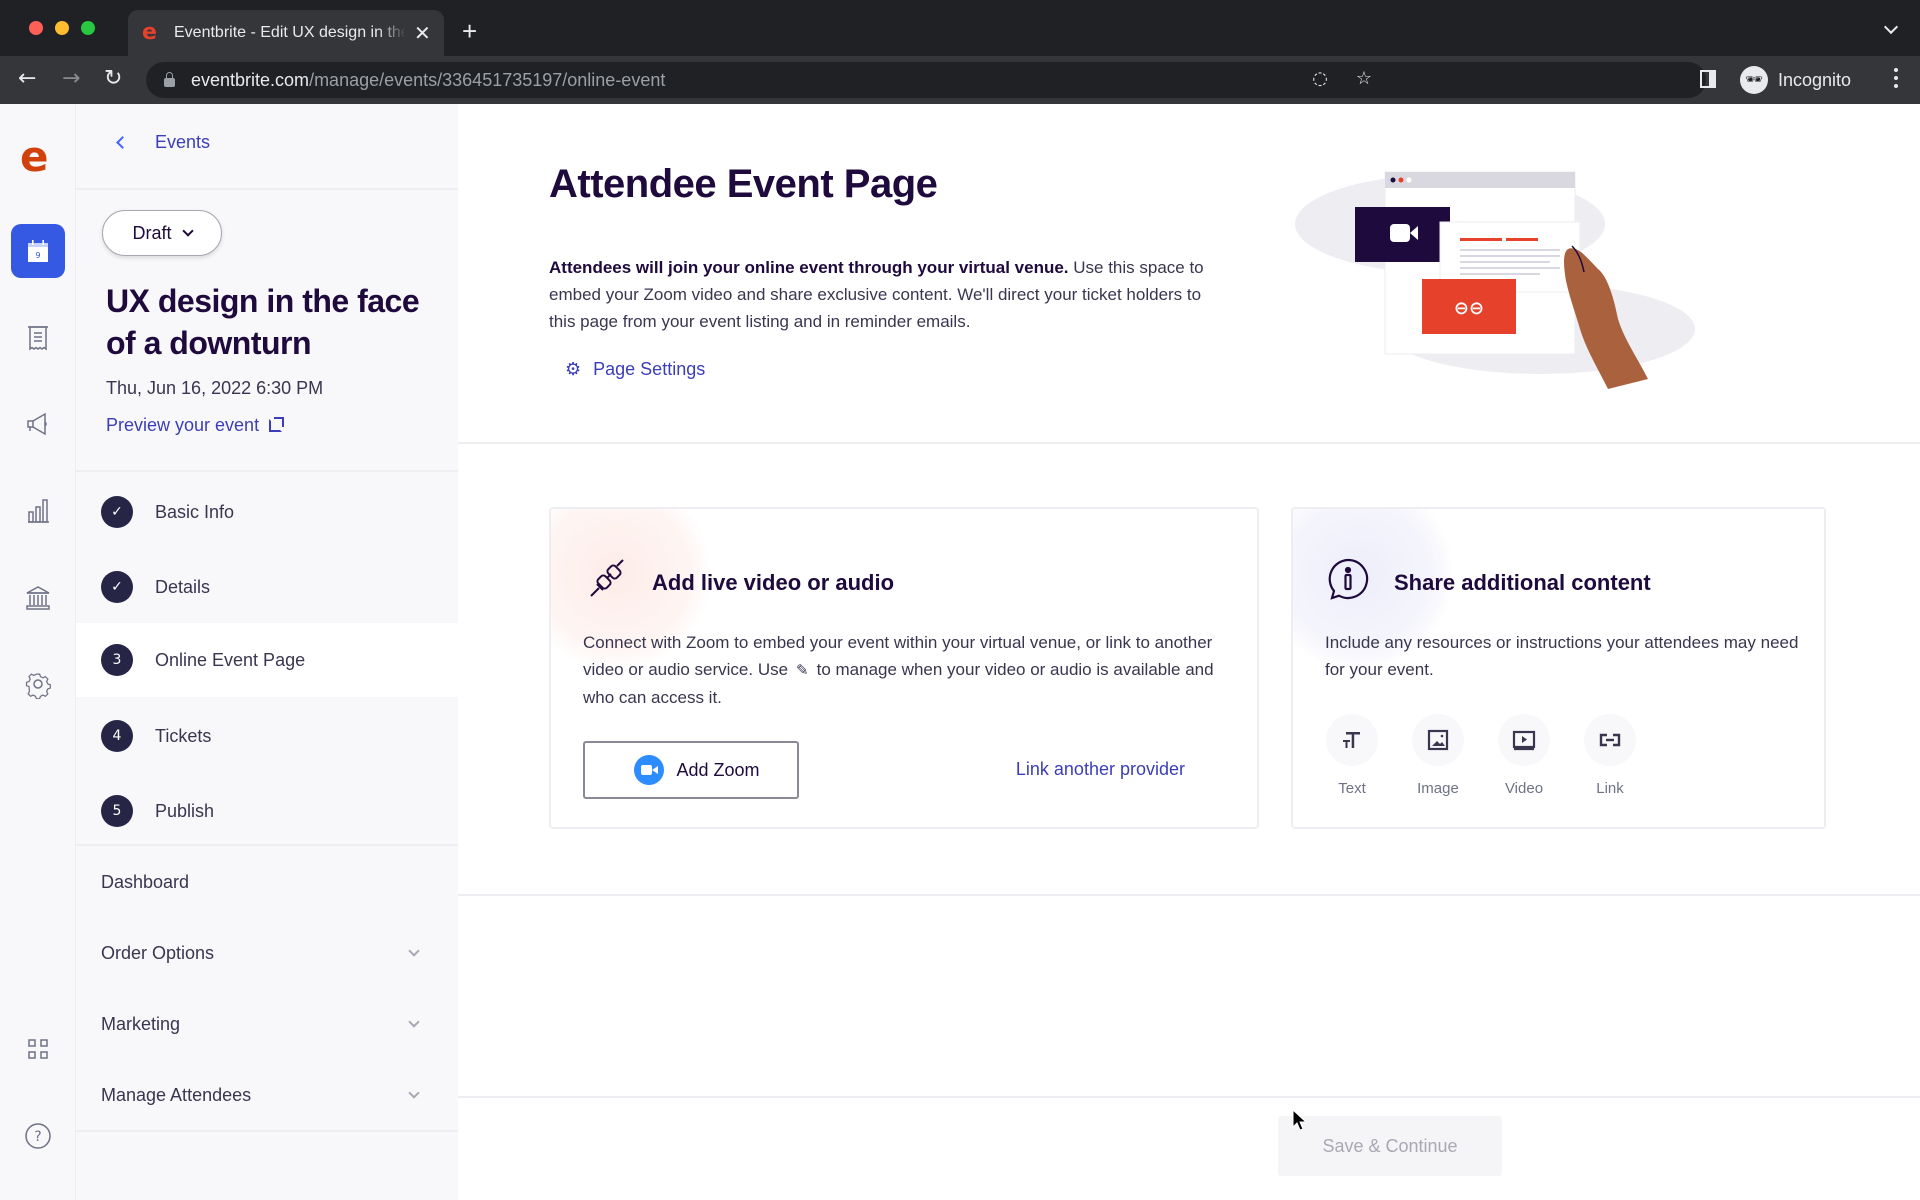 The height and width of the screenshot is (1200, 1920). What do you see at coordinates (37, 157) in the screenshot?
I see `eventbrite-logo: e` at bounding box center [37, 157].